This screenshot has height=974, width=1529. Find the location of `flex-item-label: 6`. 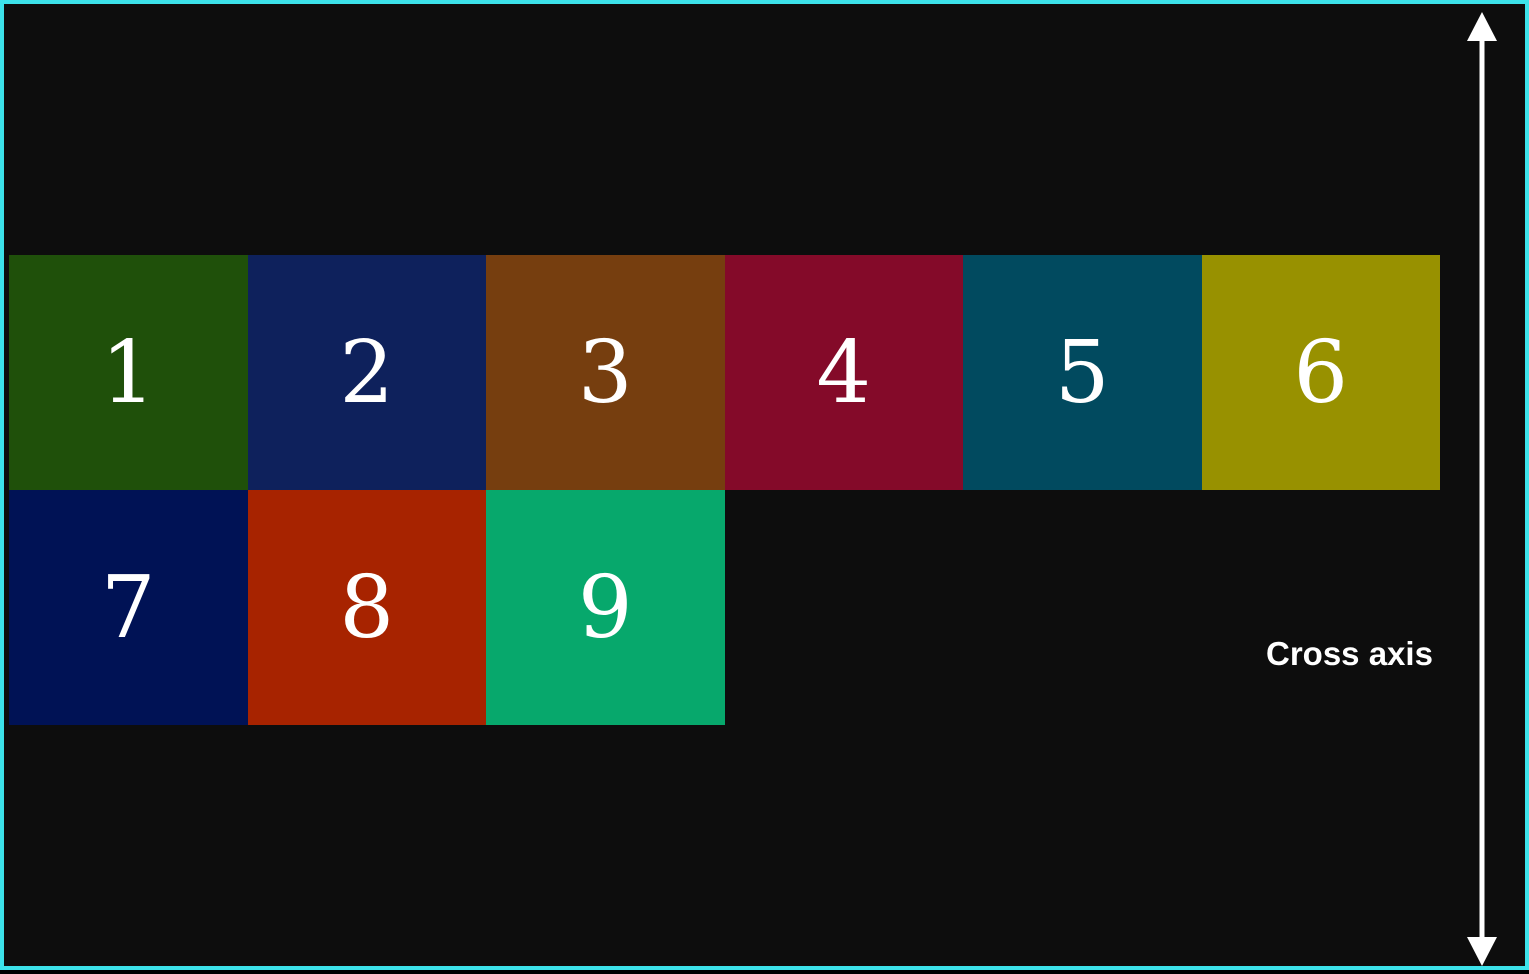

flex-item-label: 6 is located at coordinates (1321, 372).